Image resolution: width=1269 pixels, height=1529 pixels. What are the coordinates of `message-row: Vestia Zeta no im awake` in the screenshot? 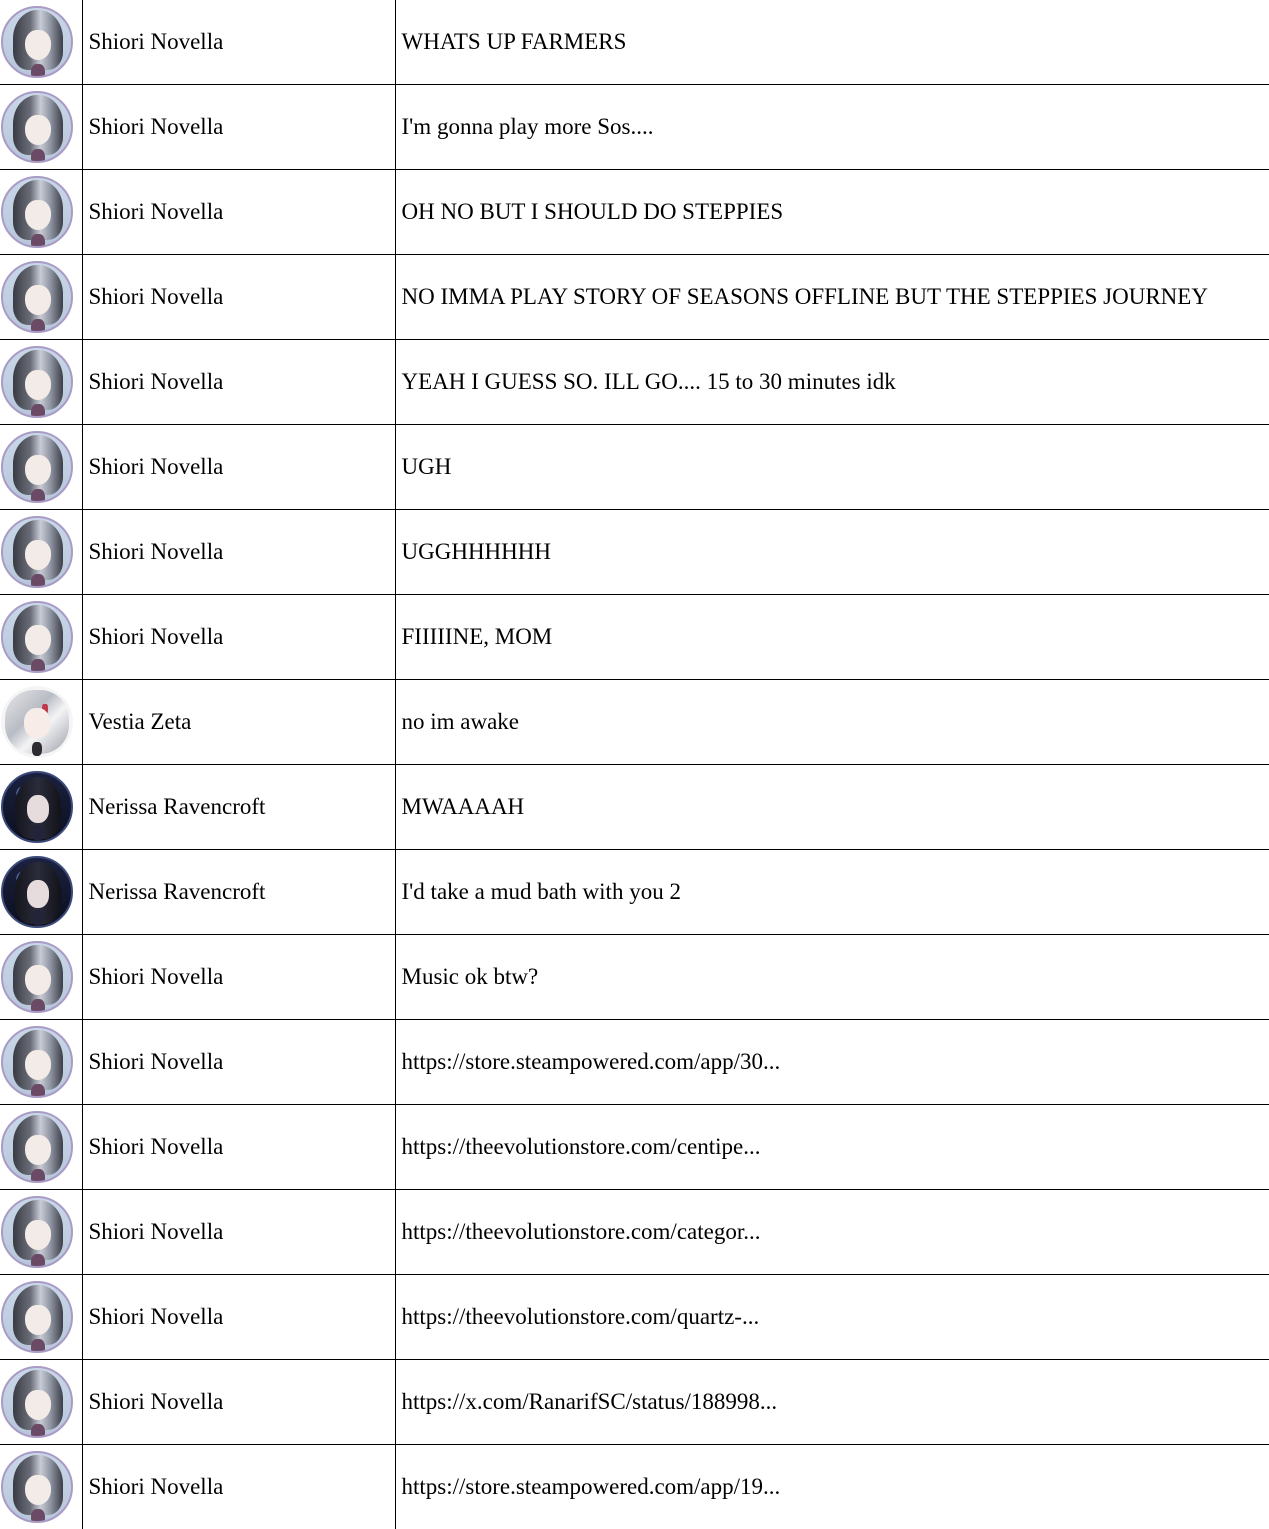 It's located at (634, 722).